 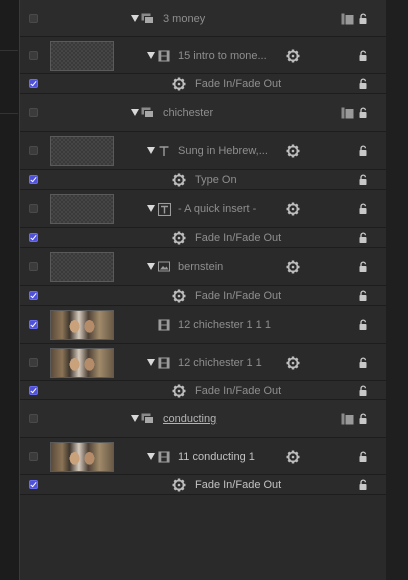 I want to click on layer-row: 12 chichester 1 1, so click(x=203, y=362).